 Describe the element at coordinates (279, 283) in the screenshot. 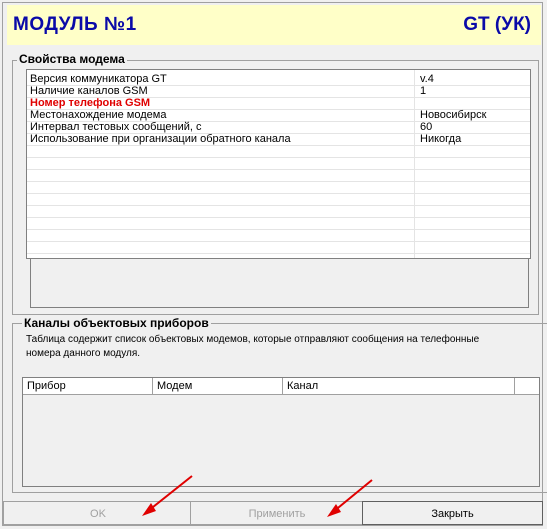

I see `property-description-box` at that location.